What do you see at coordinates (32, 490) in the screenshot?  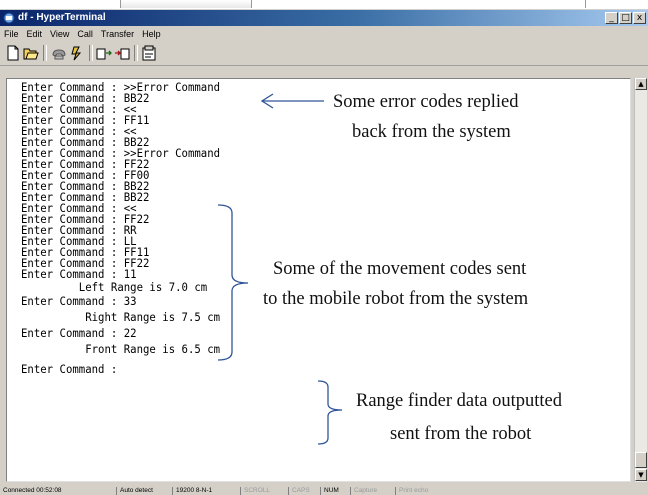 I see `status-connected: Connected 00:52:08` at bounding box center [32, 490].